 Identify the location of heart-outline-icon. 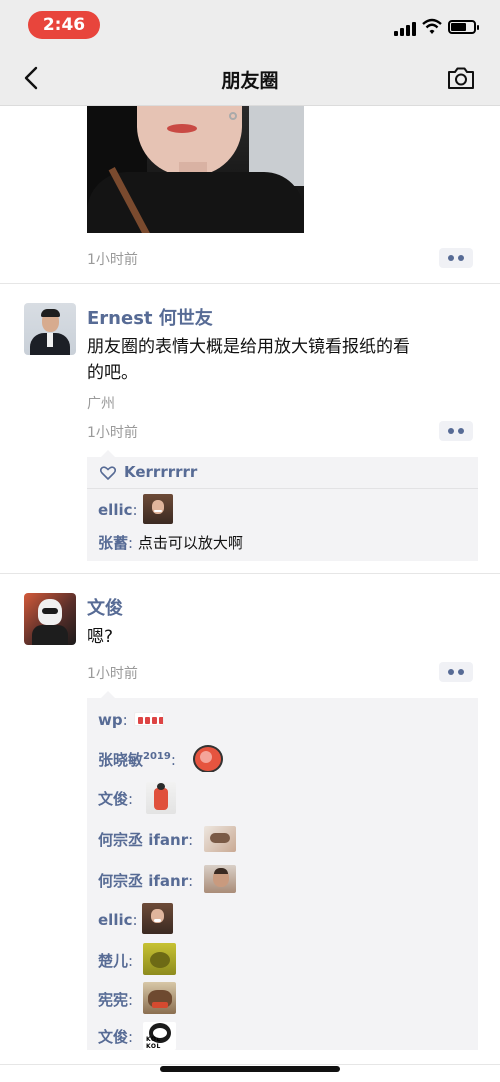
(108, 473).